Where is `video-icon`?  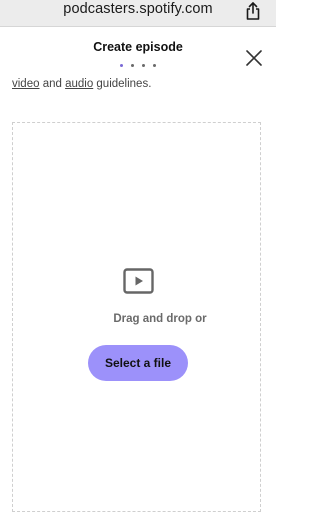
video-icon is located at coordinates (138, 281).